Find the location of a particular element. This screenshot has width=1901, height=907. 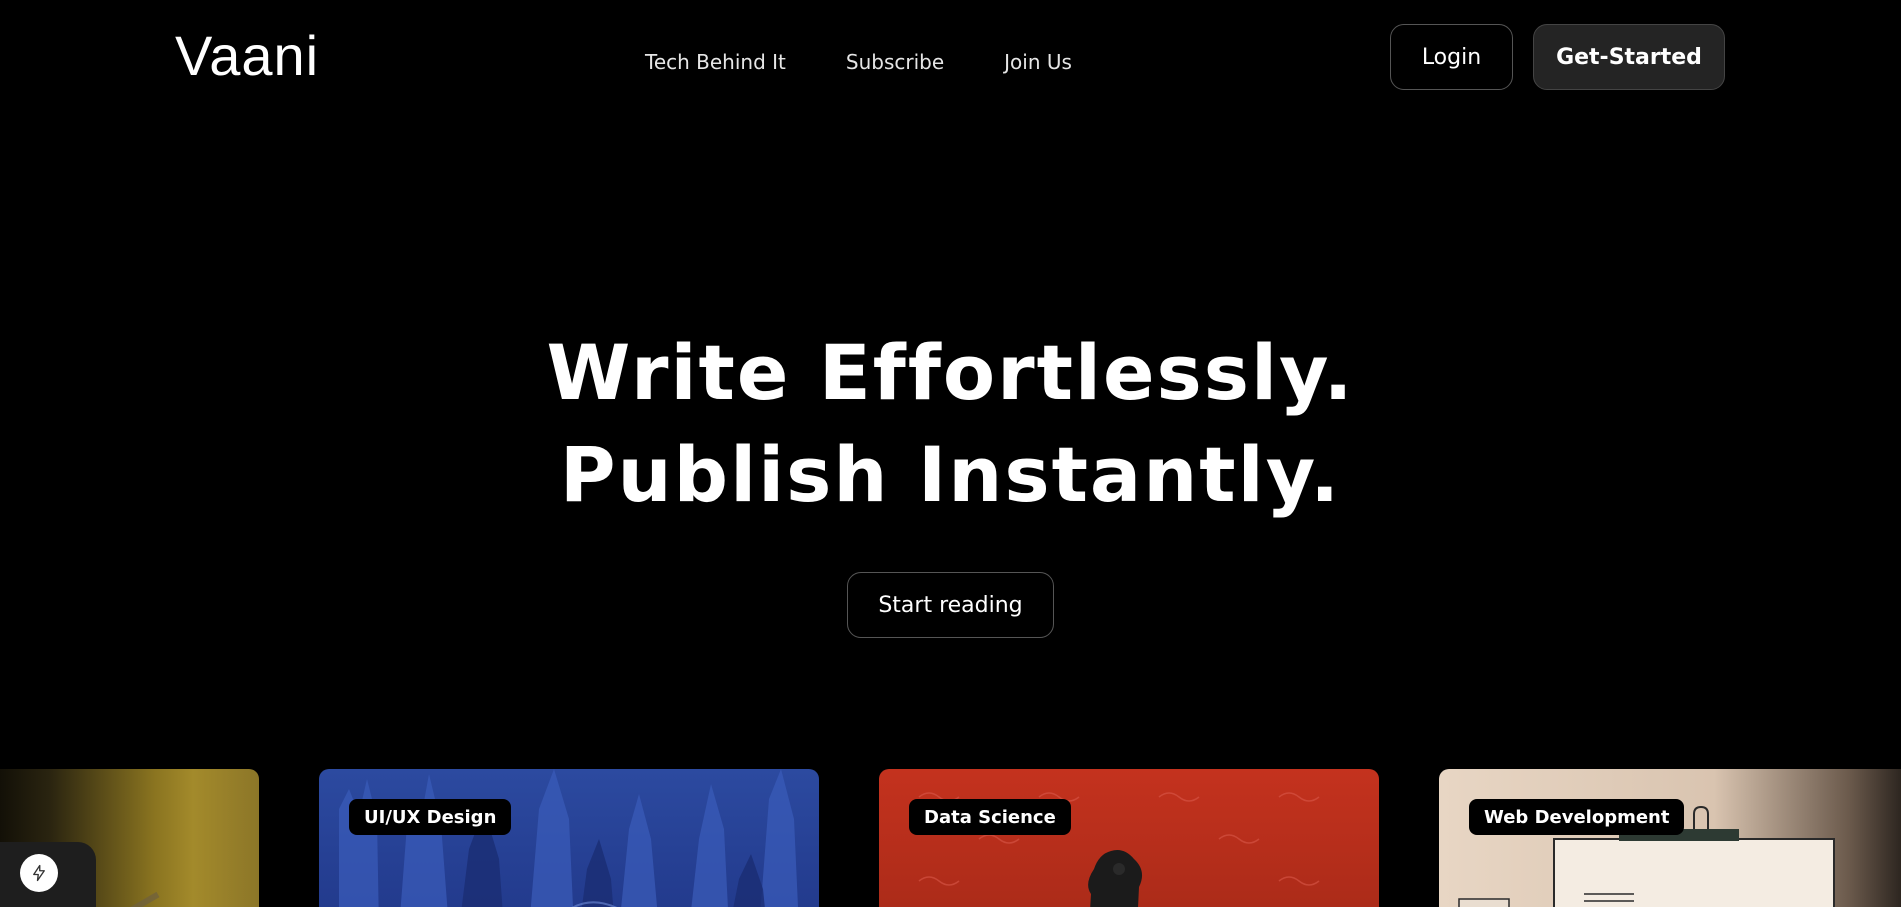

card-tag-web-development: Web Development is located at coordinates (1577, 817).